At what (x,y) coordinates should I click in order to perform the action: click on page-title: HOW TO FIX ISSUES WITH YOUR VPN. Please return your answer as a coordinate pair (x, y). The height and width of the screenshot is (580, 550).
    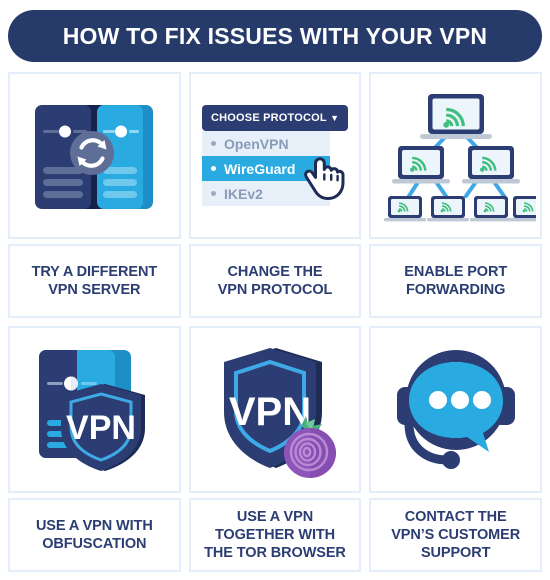
    Looking at the image, I should click on (275, 35).